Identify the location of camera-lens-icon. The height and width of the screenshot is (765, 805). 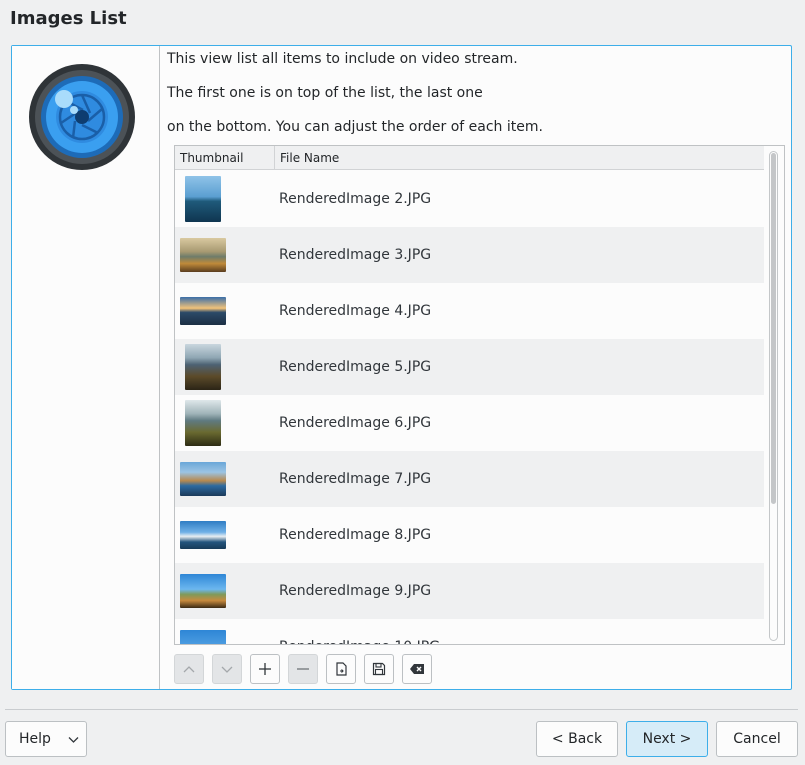
(82, 117).